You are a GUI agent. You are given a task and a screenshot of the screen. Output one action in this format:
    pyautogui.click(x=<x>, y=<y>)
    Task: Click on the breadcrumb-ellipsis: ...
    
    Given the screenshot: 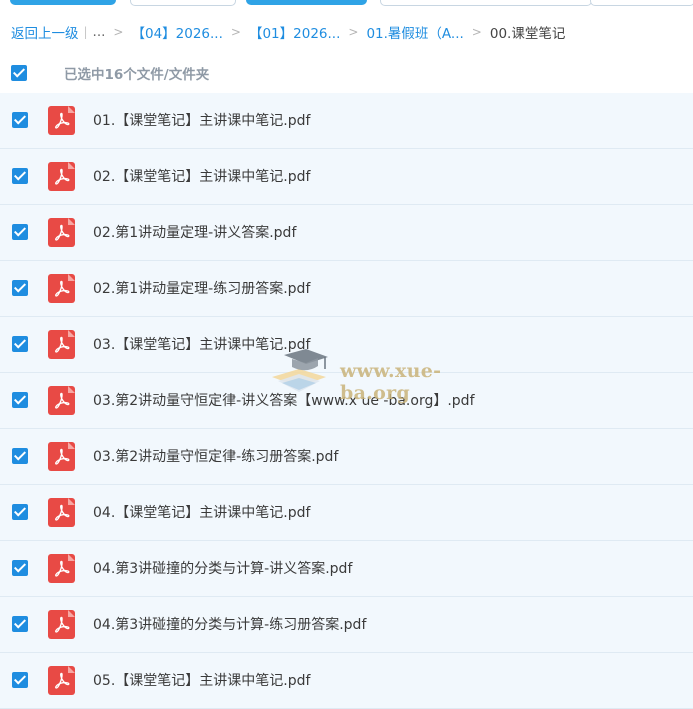 What is the action you would take?
    pyautogui.click(x=99, y=32)
    